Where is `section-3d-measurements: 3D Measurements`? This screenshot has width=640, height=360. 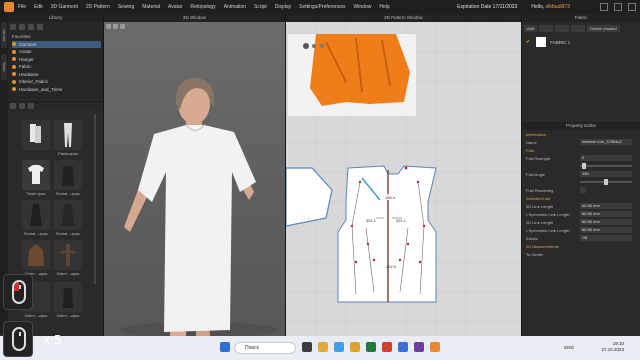 section-3d-measurements: 3D Measurements is located at coordinates (581, 246).